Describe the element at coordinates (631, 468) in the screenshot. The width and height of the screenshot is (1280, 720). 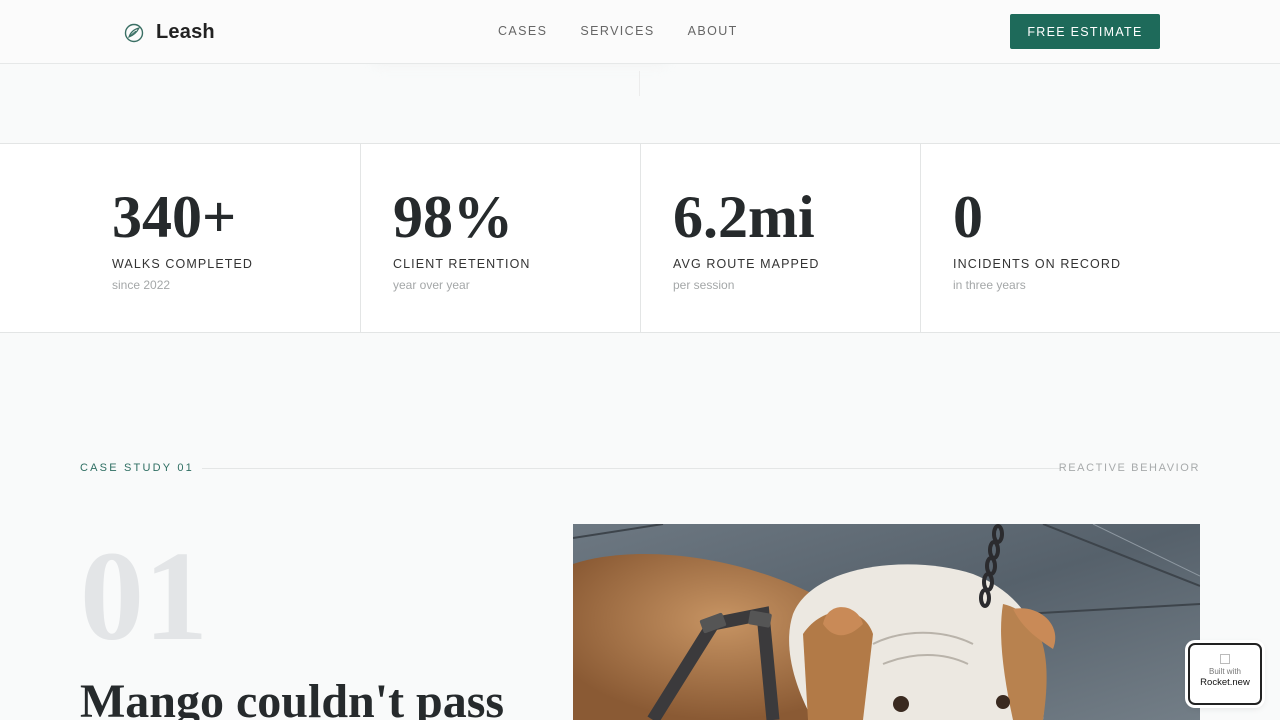
I see `case-study-divider` at that location.